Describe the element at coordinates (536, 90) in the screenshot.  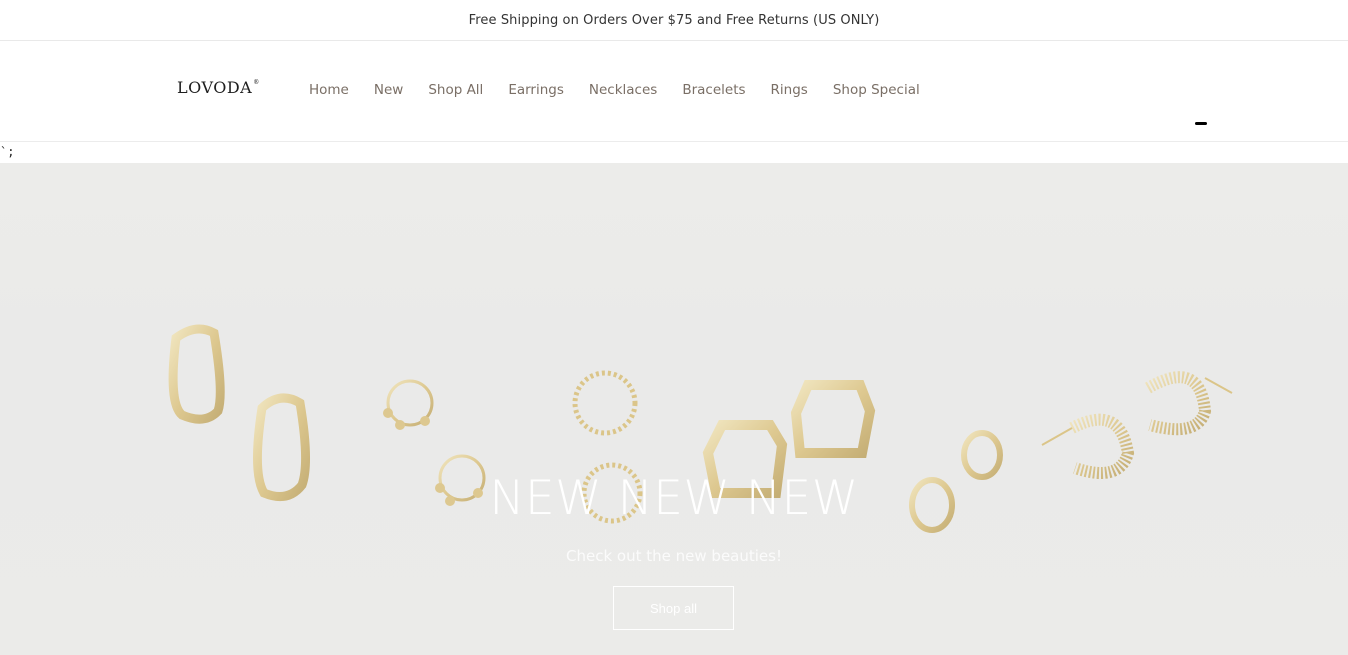
I see `nav-item-earrings: Earrings` at that location.